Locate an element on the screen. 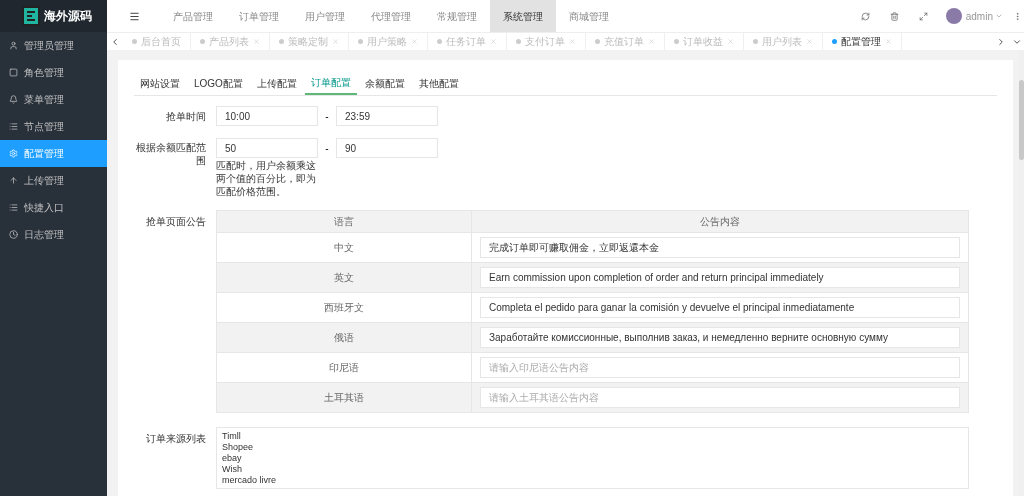 This screenshot has height=496, width=1024. page-tab: 配置管理 is located at coordinates (862, 41).